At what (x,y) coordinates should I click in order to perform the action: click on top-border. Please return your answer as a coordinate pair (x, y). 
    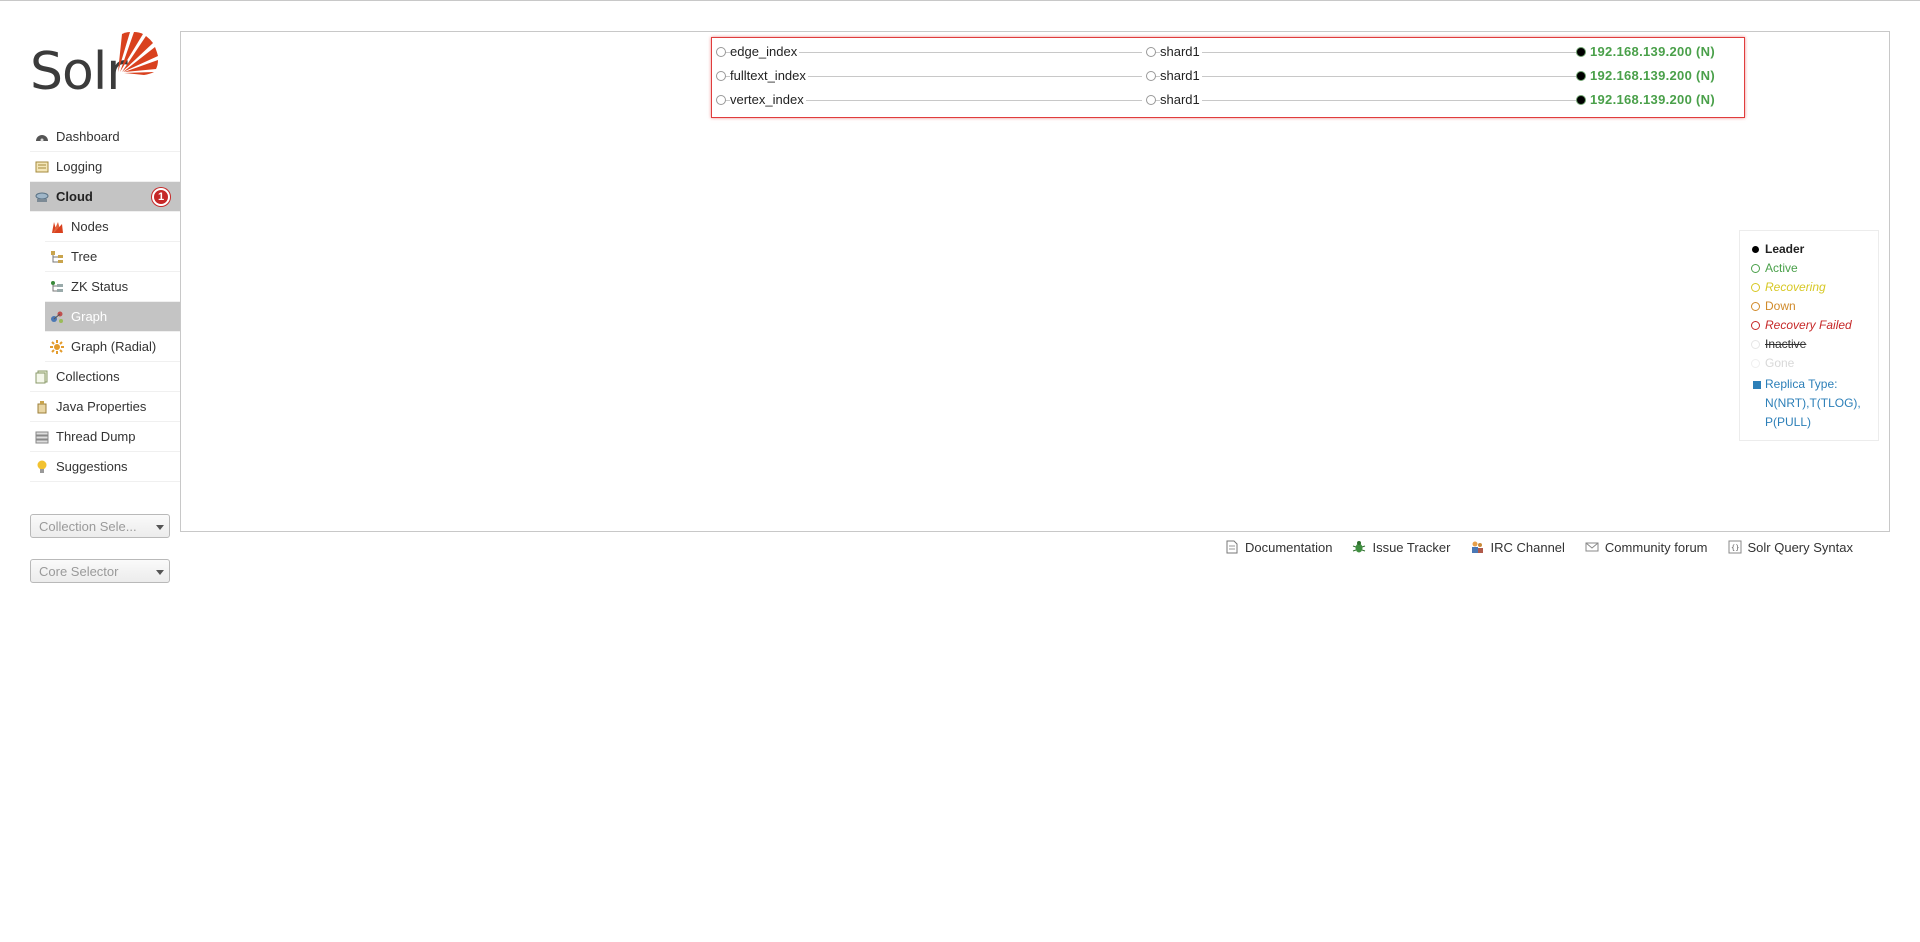
    Looking at the image, I should click on (960, 0).